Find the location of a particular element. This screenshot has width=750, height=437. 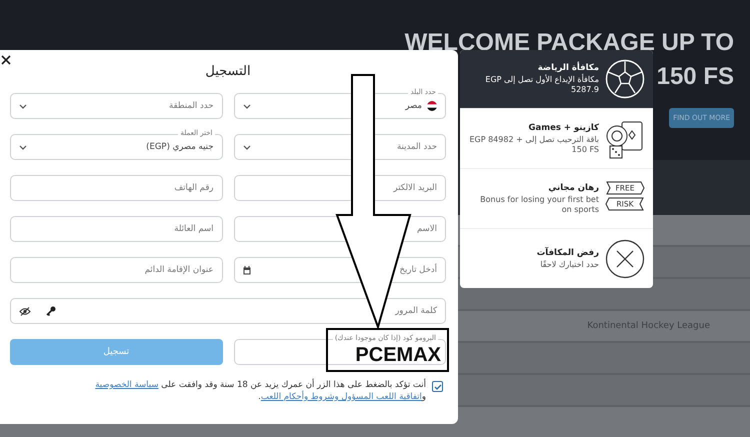

bonus-option: رفض المكافآت حدد اختيارك لاحقًا is located at coordinates (556, 258).